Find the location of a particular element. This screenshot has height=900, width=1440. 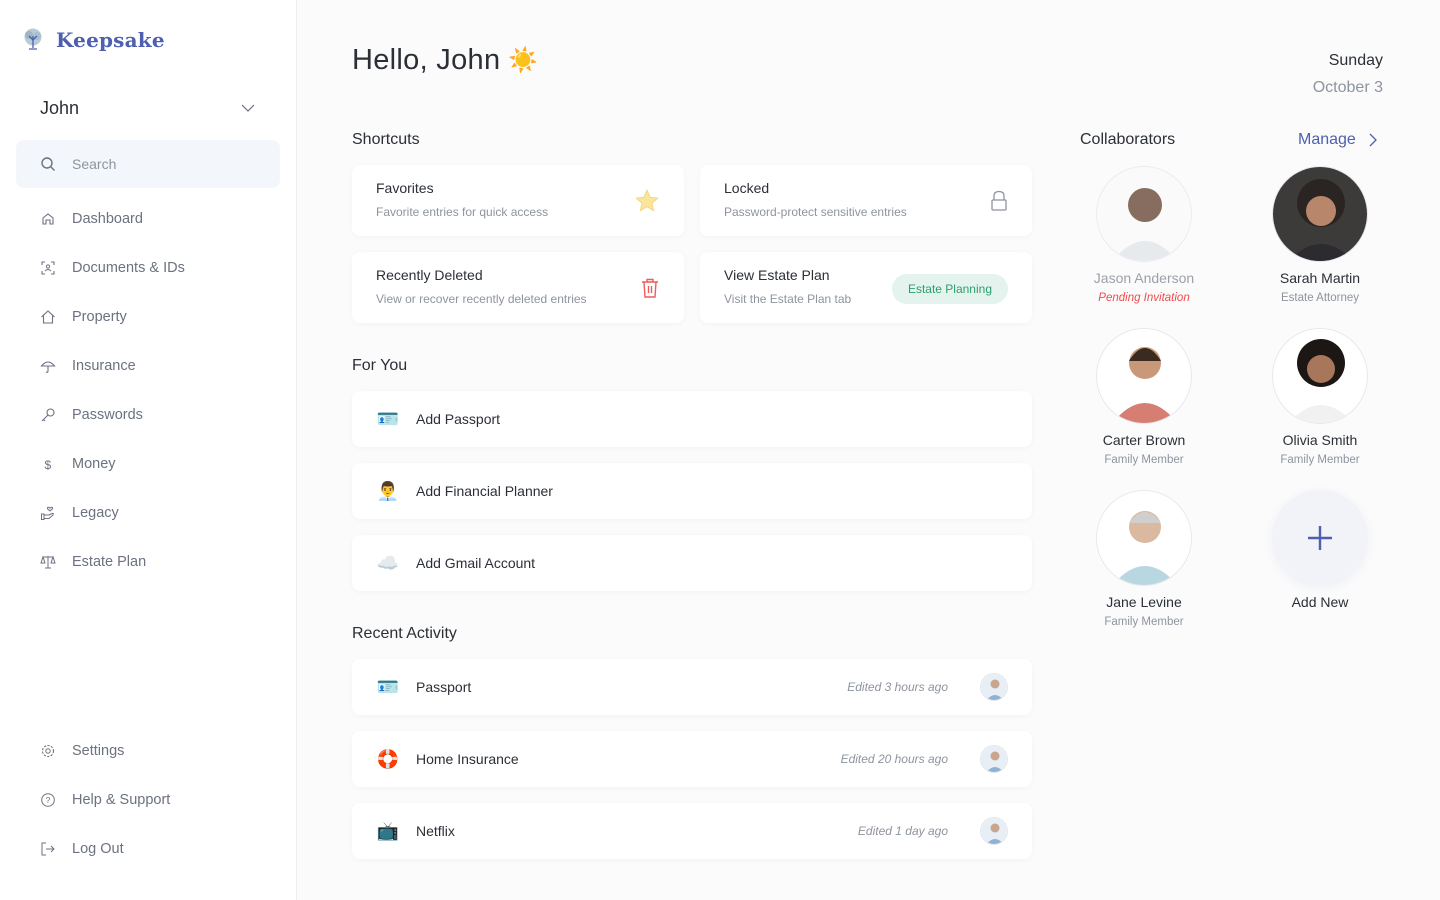

for-you-heading: For You is located at coordinates (380, 365).